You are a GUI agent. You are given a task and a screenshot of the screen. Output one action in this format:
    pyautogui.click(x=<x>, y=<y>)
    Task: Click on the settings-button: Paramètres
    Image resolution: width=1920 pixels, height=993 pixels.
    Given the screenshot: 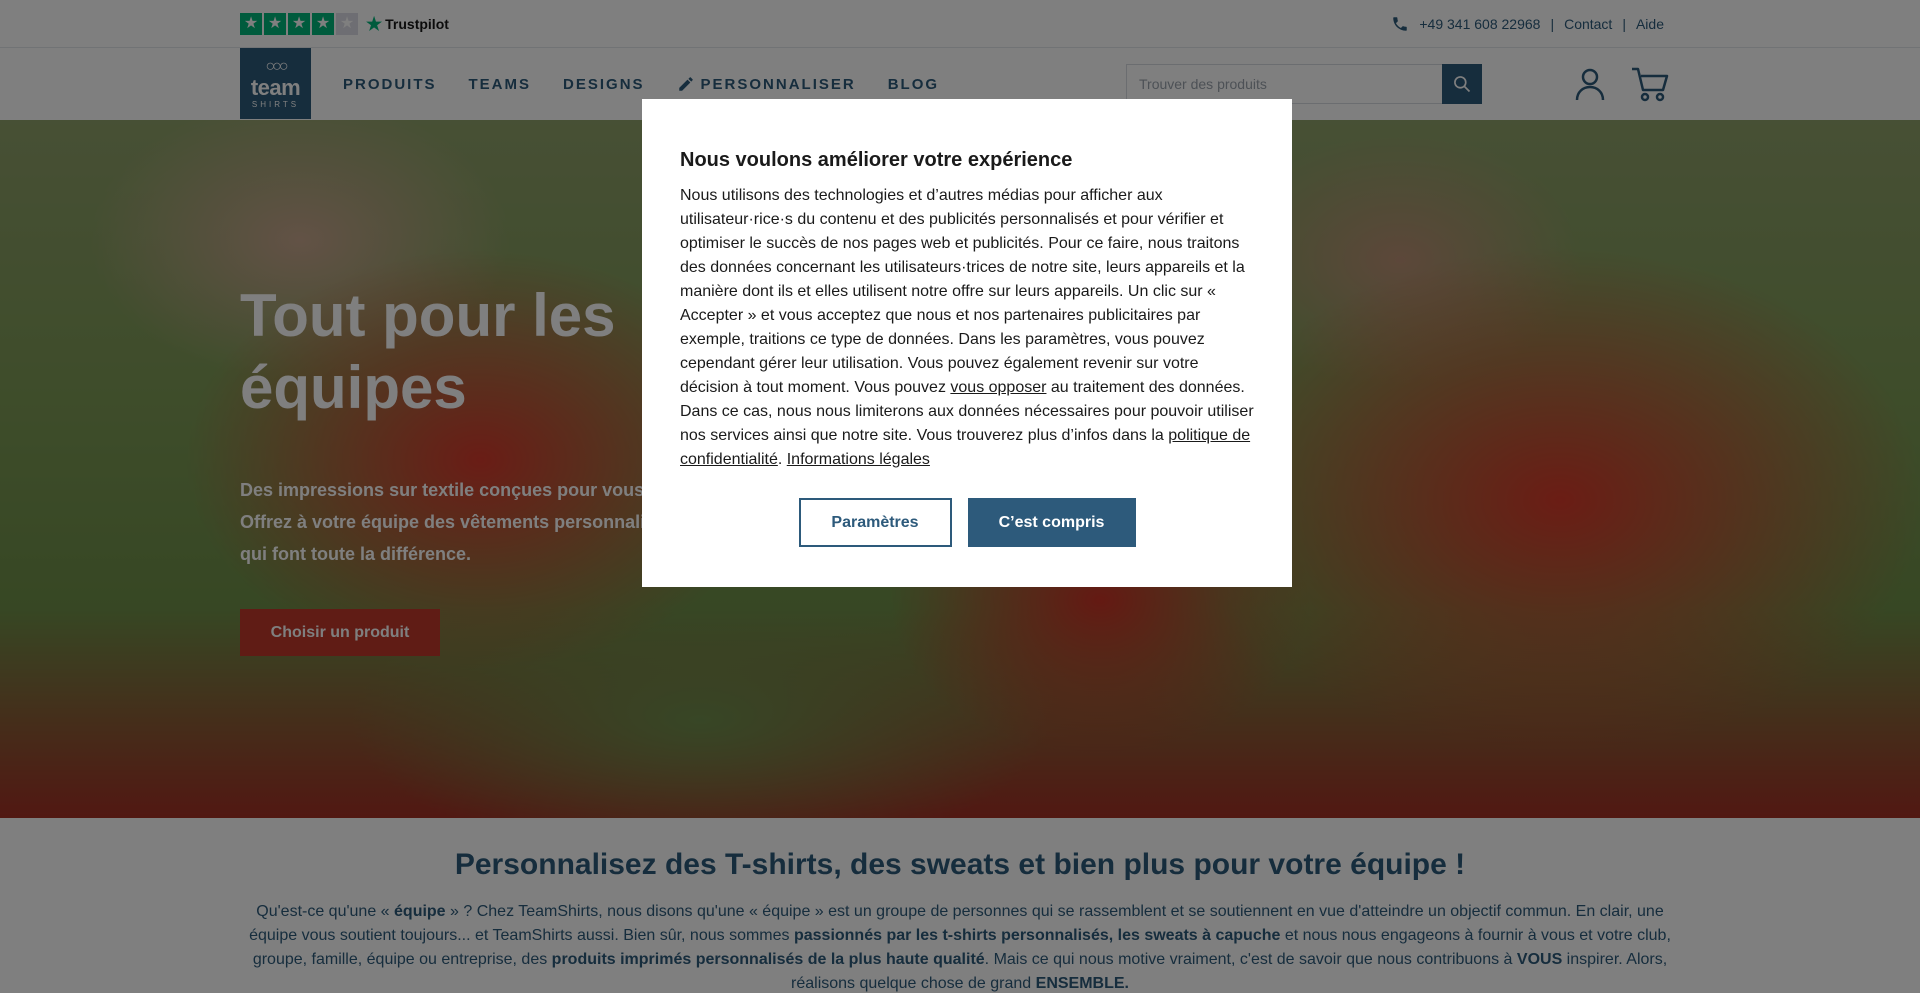 What is the action you would take?
    pyautogui.click(x=875, y=522)
    